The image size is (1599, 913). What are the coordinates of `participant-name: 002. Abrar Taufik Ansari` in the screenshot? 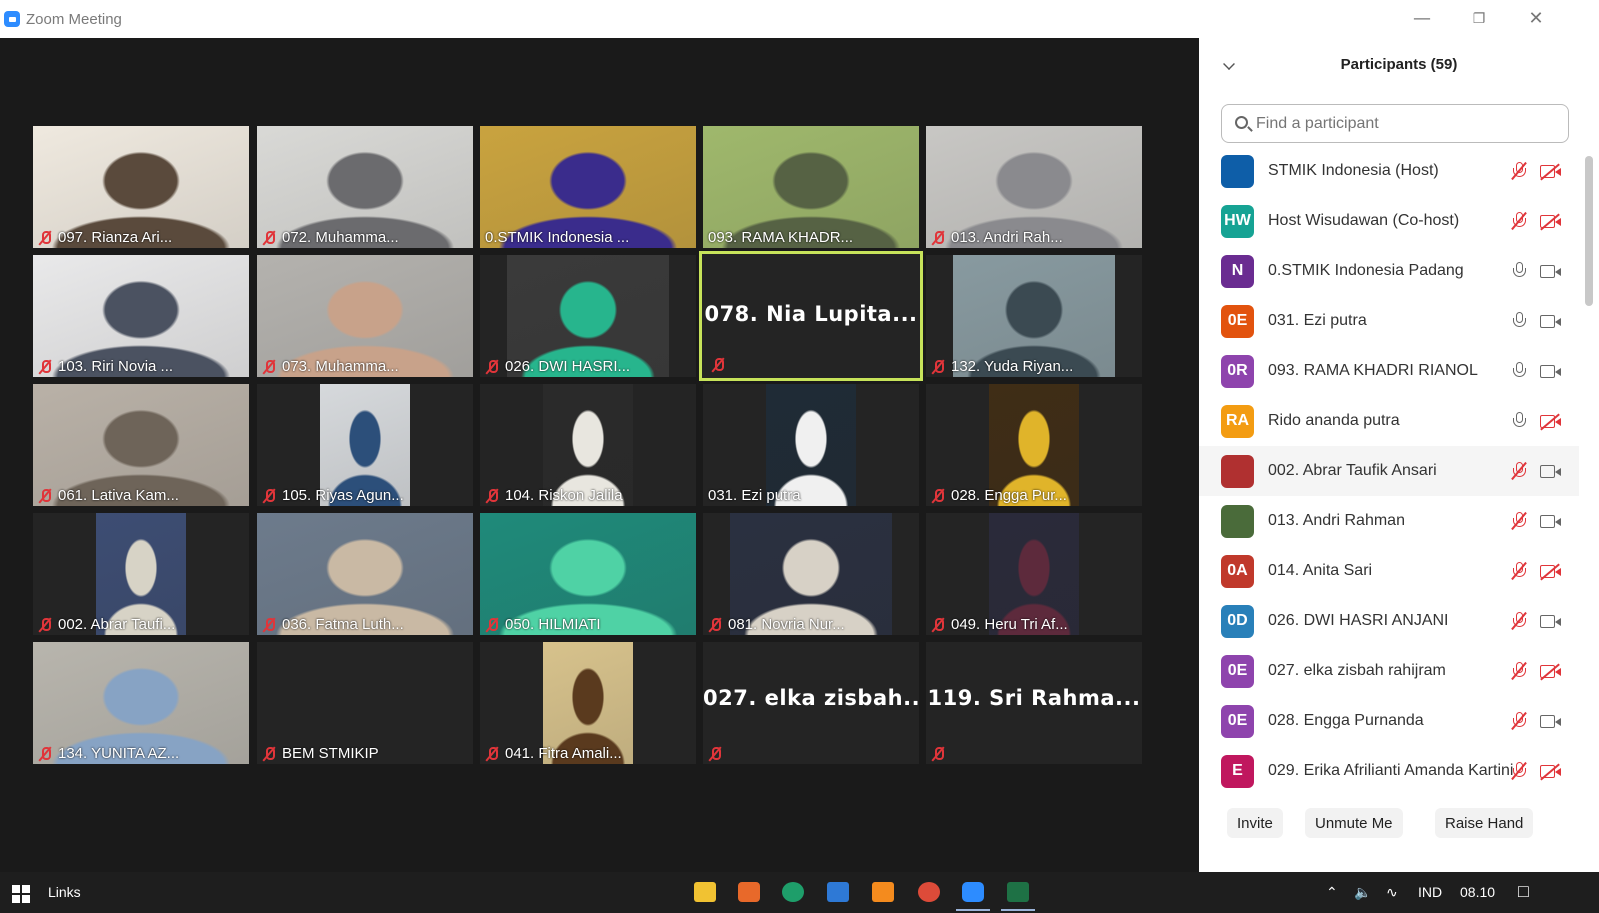 It's located at (1352, 470).